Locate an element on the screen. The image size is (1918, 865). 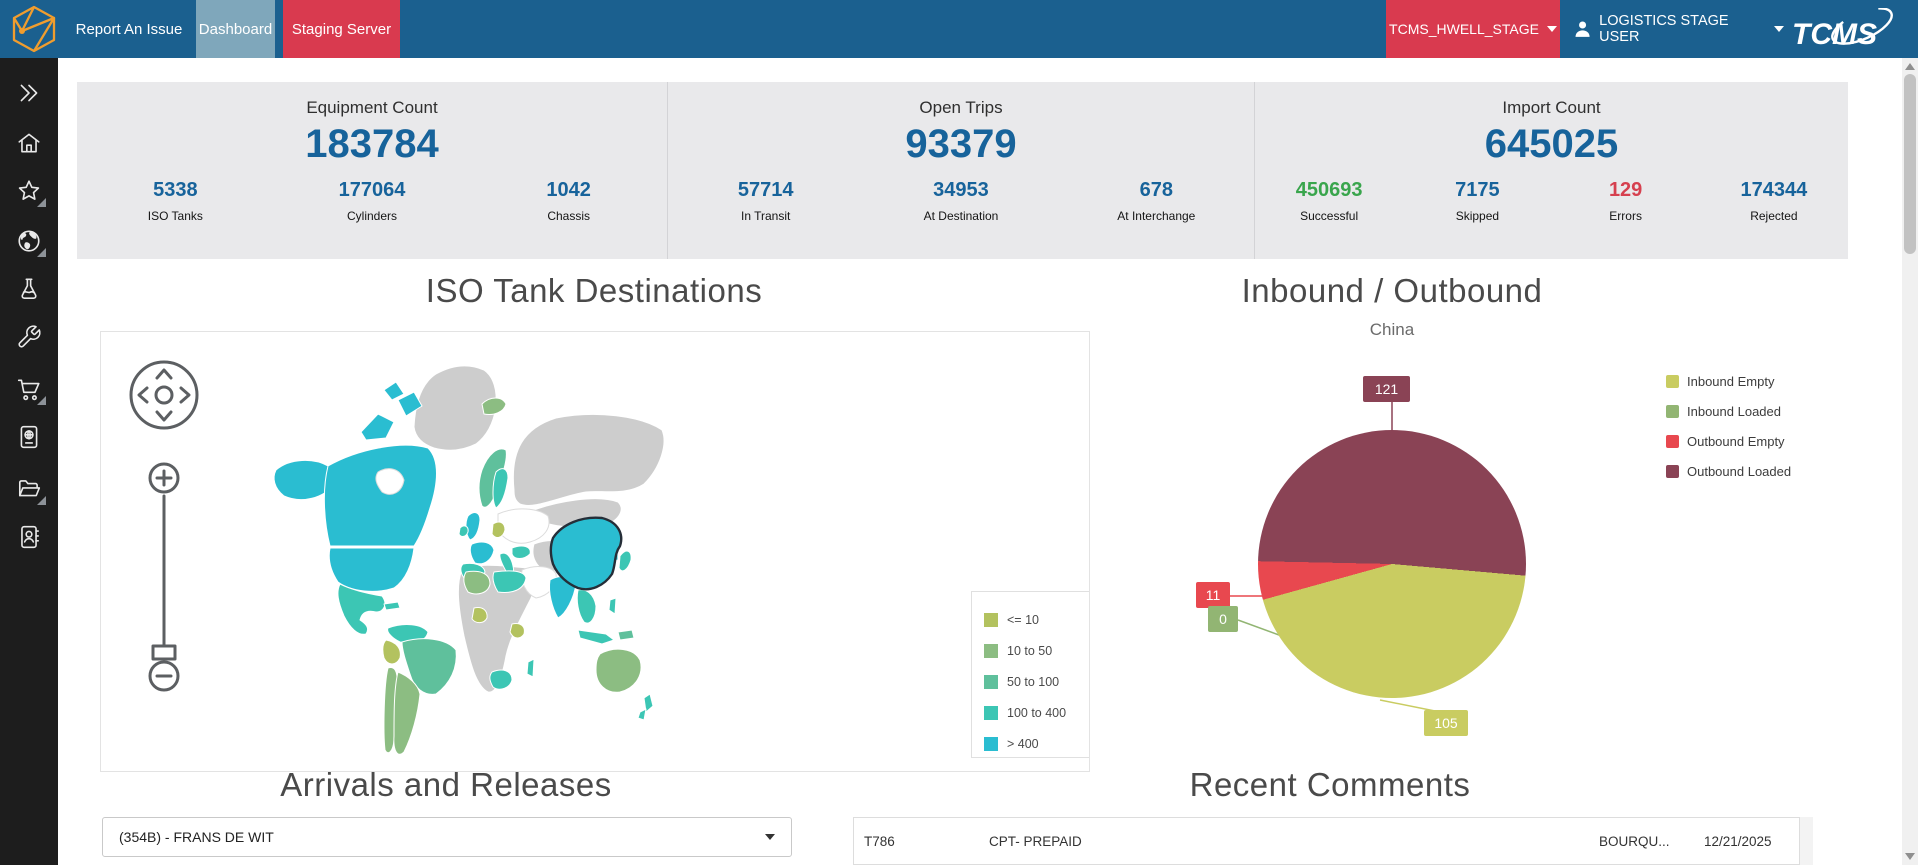
sub-value: 174344 is located at coordinates (1774, 190).